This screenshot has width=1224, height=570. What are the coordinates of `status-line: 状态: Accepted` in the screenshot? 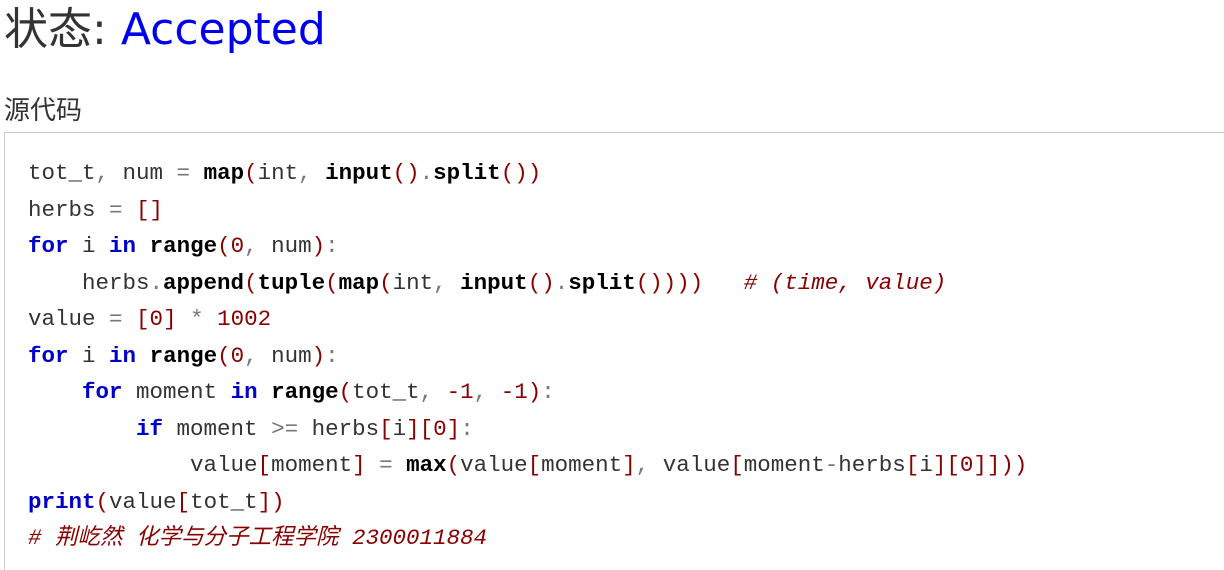 It's located at (165, 30).